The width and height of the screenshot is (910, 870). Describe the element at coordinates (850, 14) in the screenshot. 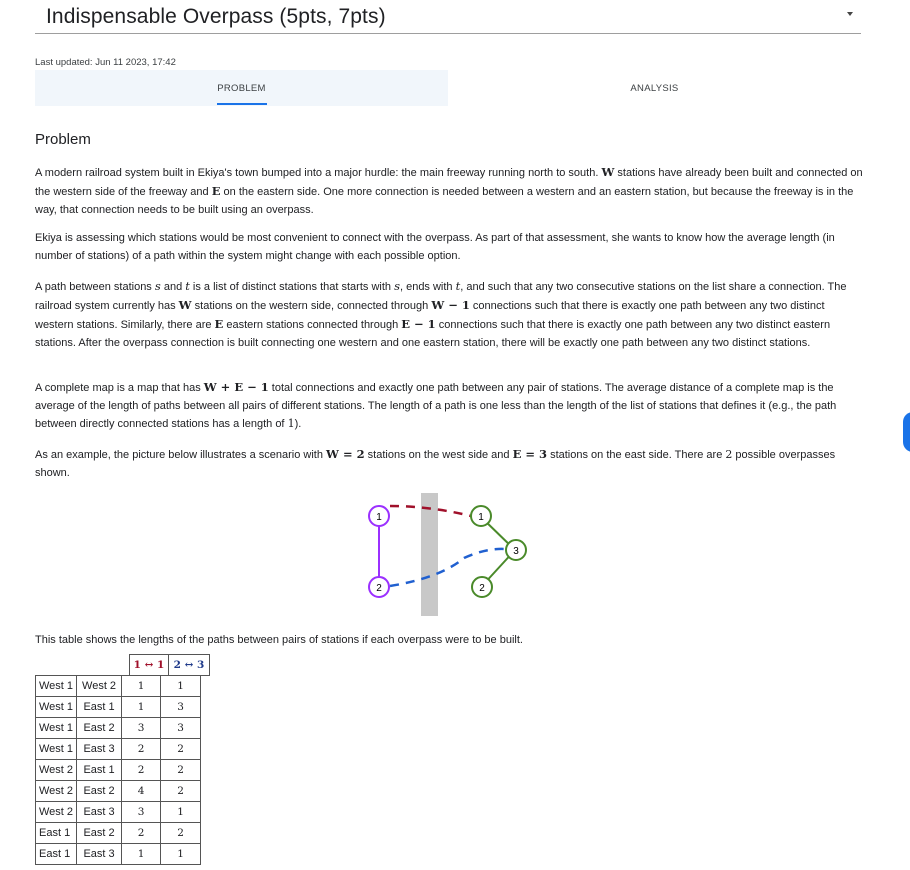

I see `caret-down-icon` at that location.